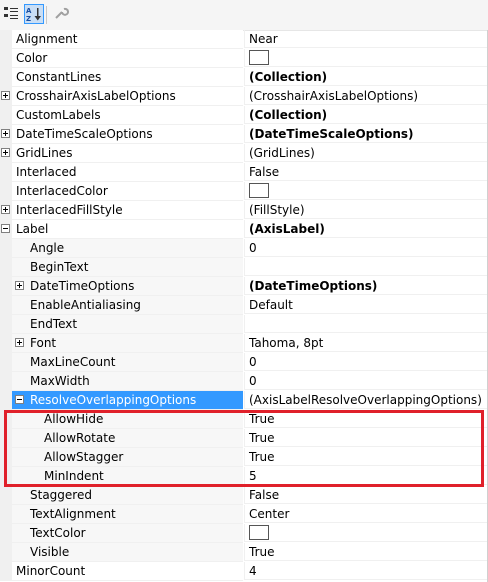 Image resolution: width=488 pixels, height=582 pixels. I want to click on property-value-cell: Tahoma, 8pt, so click(366, 343).